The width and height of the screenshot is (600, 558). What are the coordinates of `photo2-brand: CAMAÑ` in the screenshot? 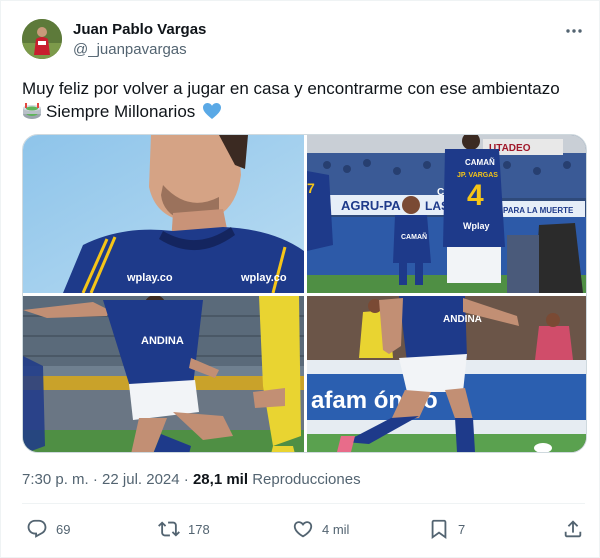 It's located at (480, 162).